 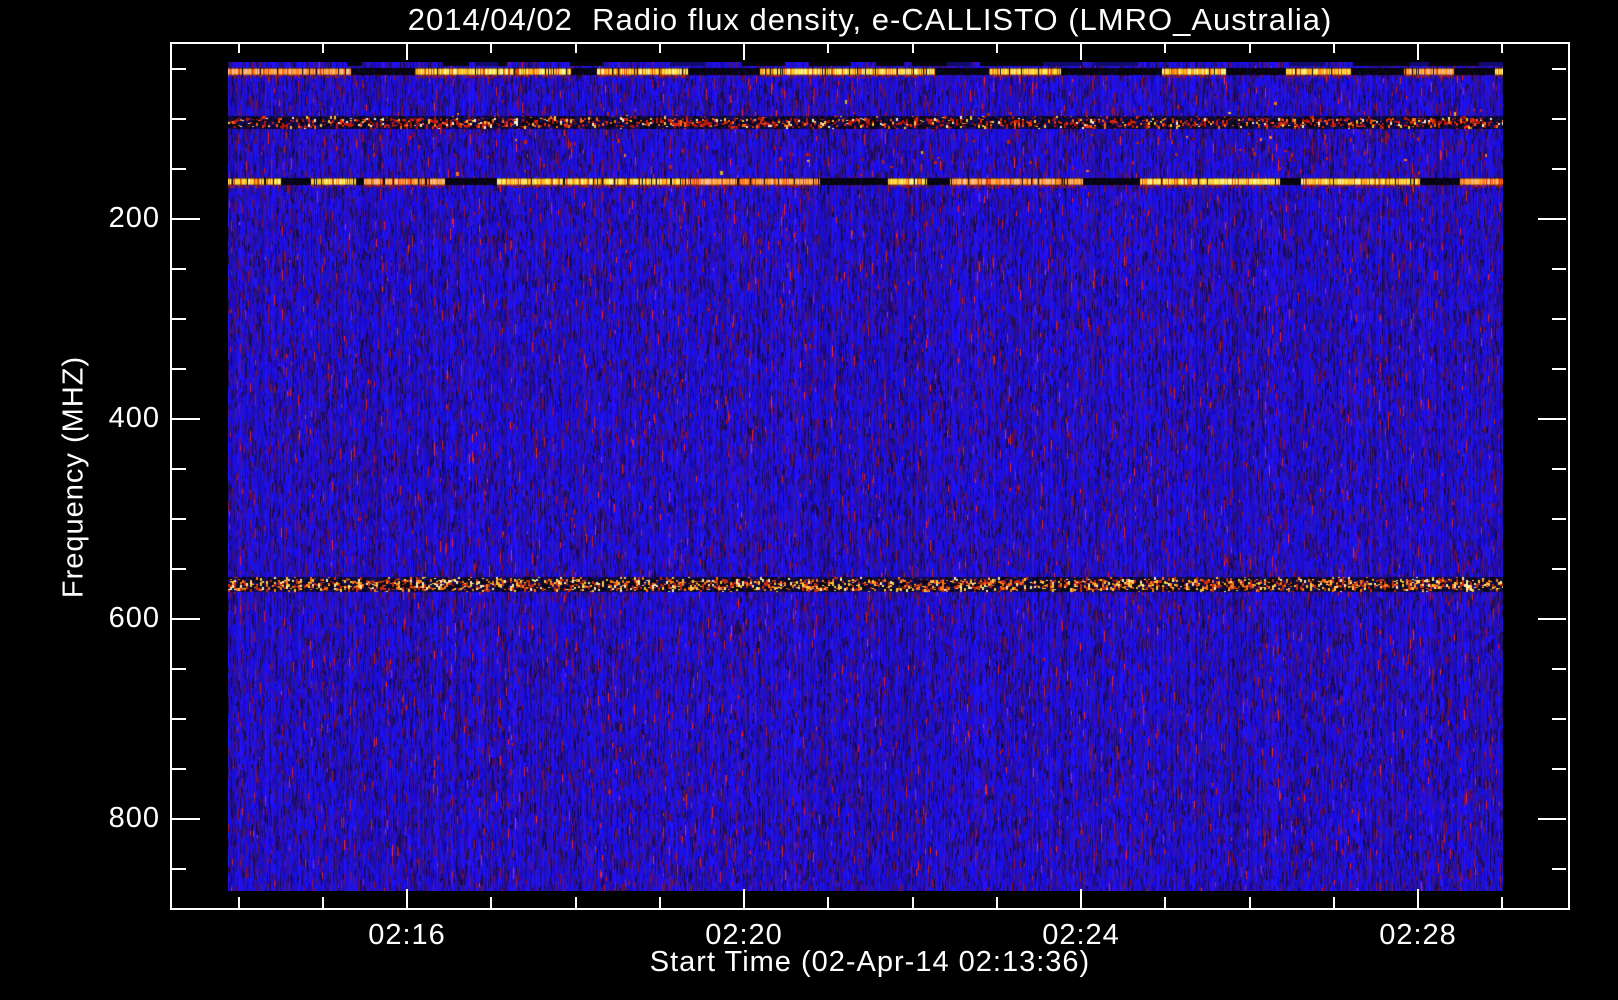 I want to click on x-tick-label: 02:20, so click(x=744, y=935).